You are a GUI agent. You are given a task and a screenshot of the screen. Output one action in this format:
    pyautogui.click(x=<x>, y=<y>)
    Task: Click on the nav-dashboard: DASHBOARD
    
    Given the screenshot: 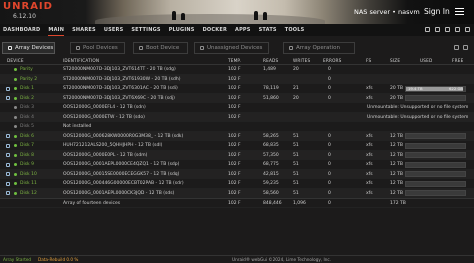 What is the action you would take?
    pyautogui.click(x=21, y=30)
    